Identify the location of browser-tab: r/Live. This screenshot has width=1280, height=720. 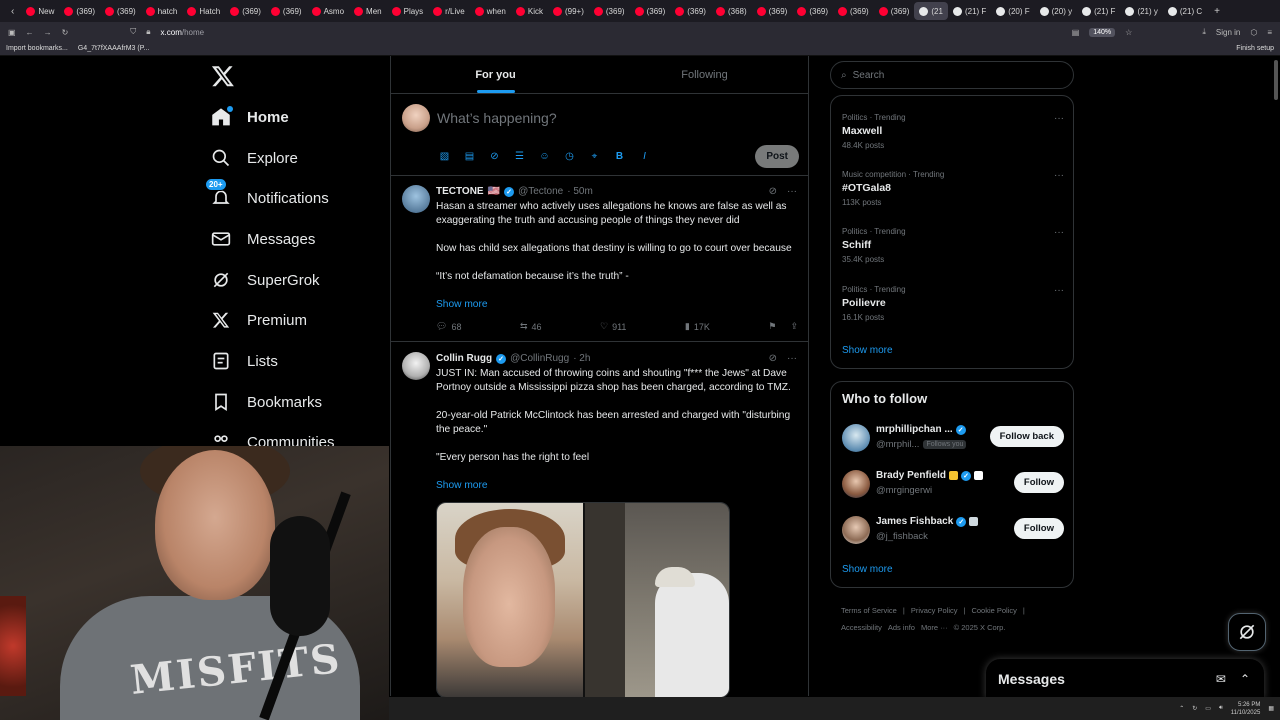
(449, 11).